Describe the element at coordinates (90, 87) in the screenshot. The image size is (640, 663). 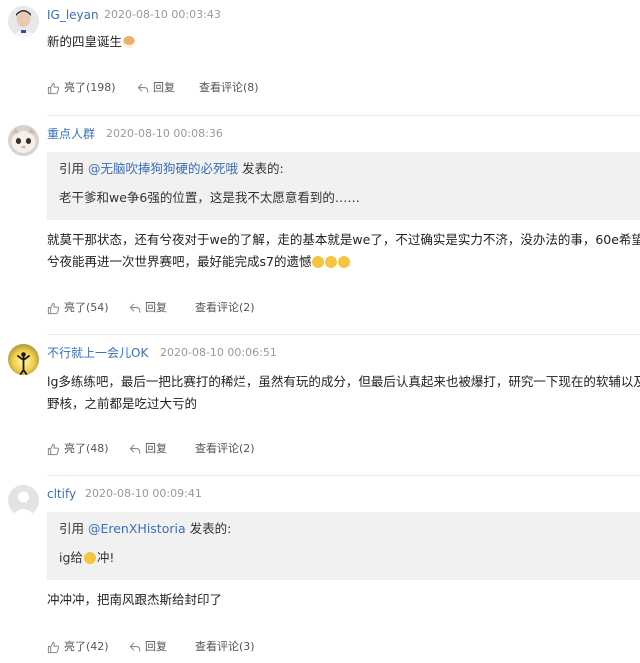
I see `like-count: 亮了(198)` at that location.